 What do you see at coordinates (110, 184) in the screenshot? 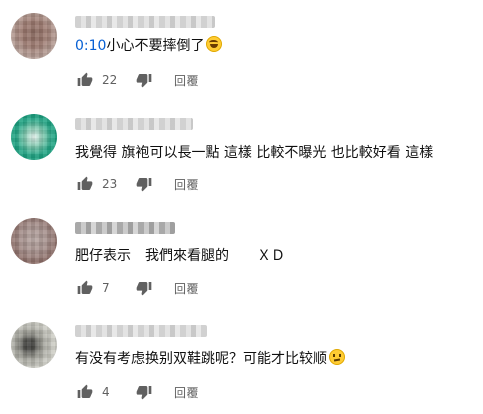
I see `like-count: 23` at bounding box center [110, 184].